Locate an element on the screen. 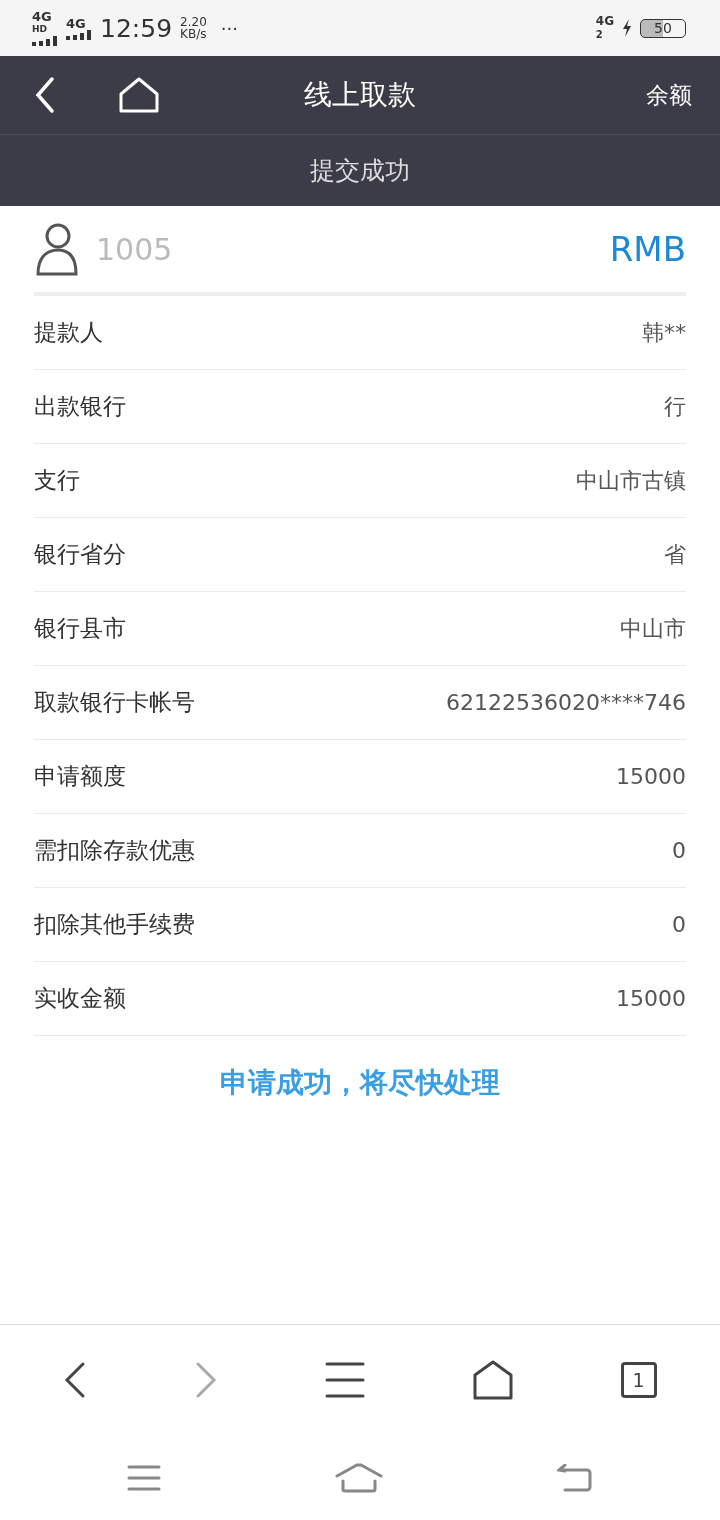 The width and height of the screenshot is (720, 1520). charging-icon is located at coordinates (627, 28).